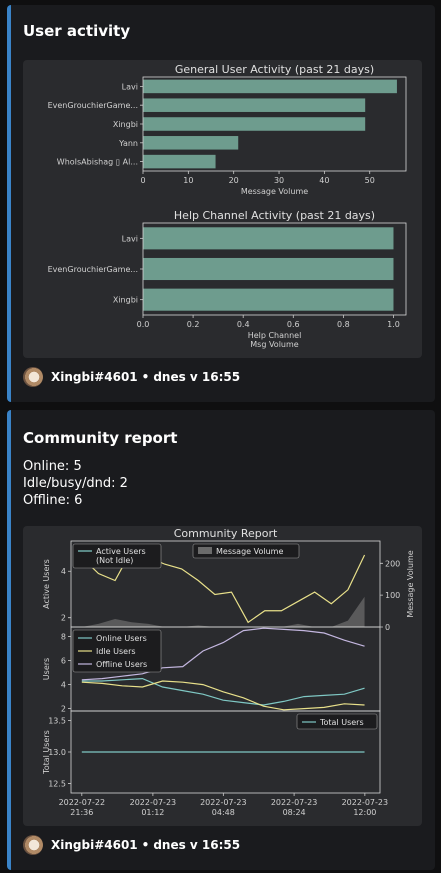  What do you see at coordinates (57, 720) in the screenshot?
I see `panel-3-ytick-label: 13.5` at bounding box center [57, 720].